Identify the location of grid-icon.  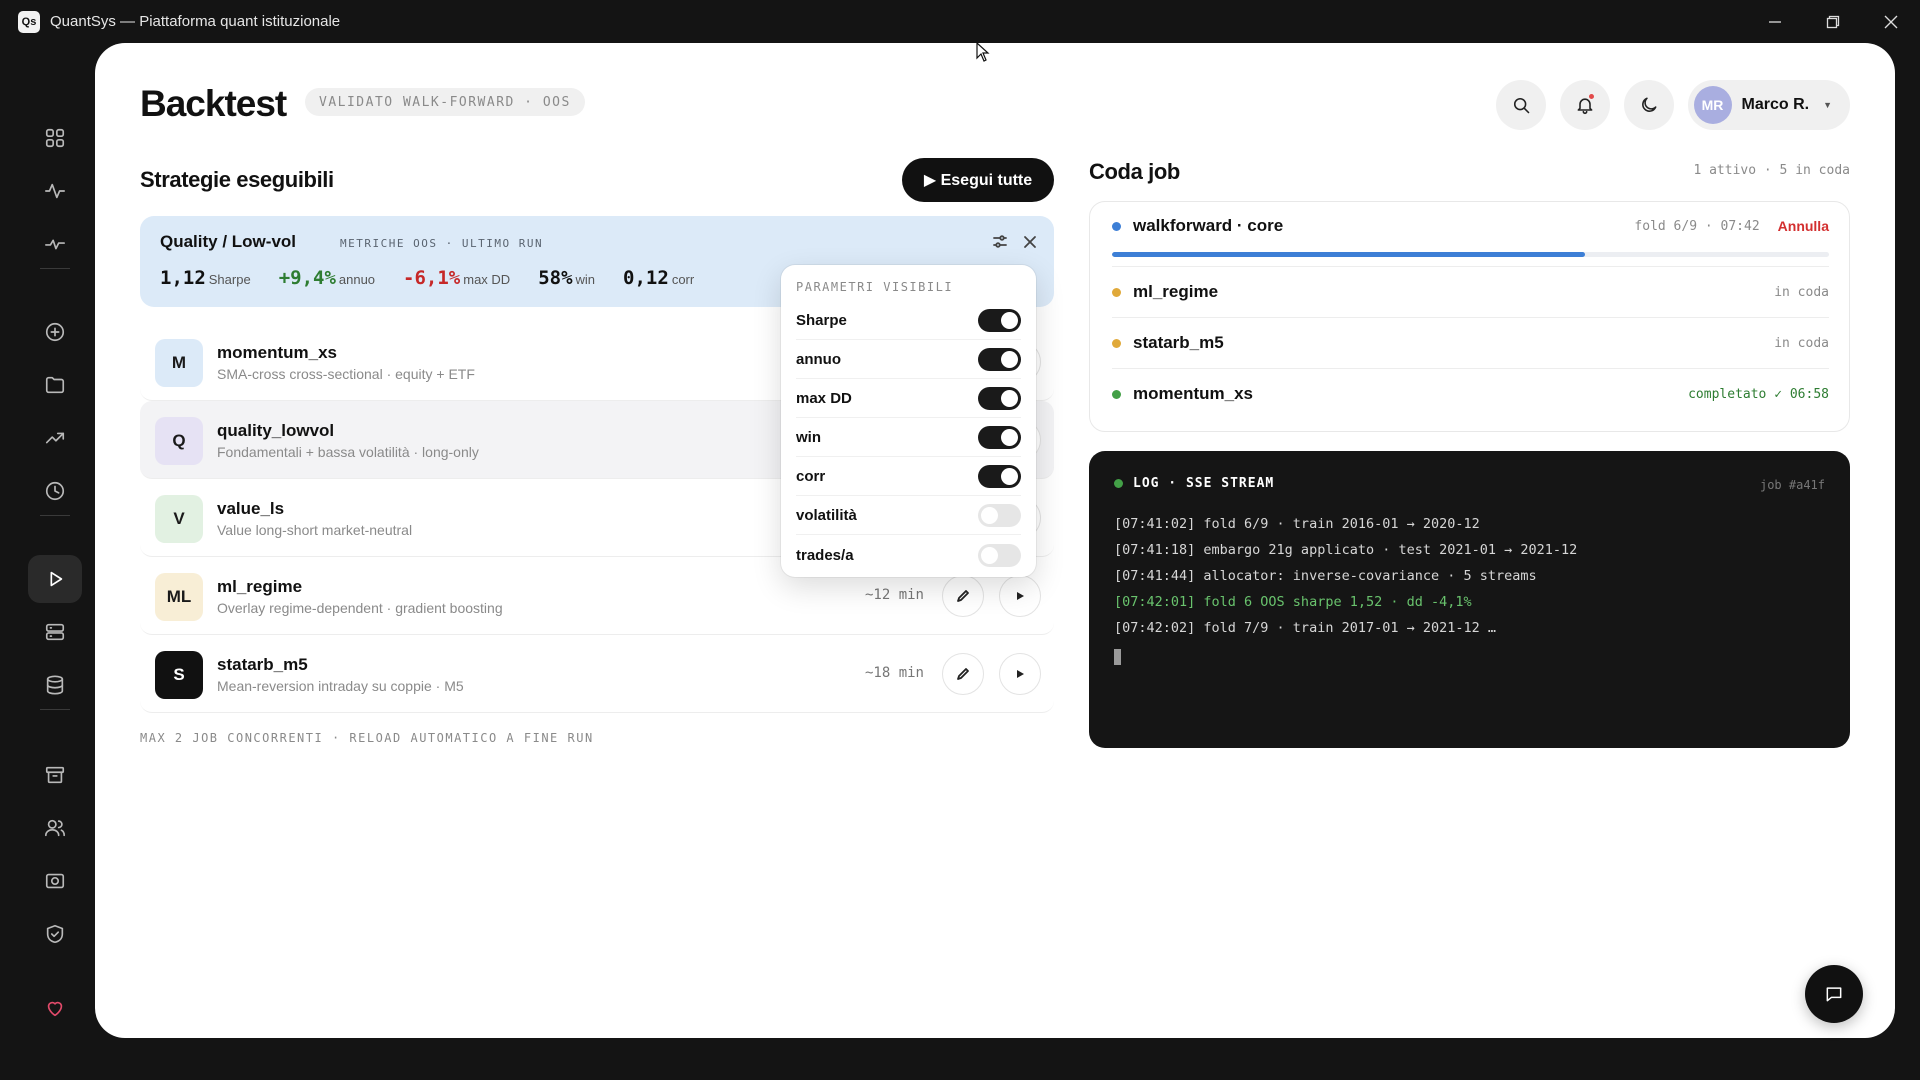
(55, 138).